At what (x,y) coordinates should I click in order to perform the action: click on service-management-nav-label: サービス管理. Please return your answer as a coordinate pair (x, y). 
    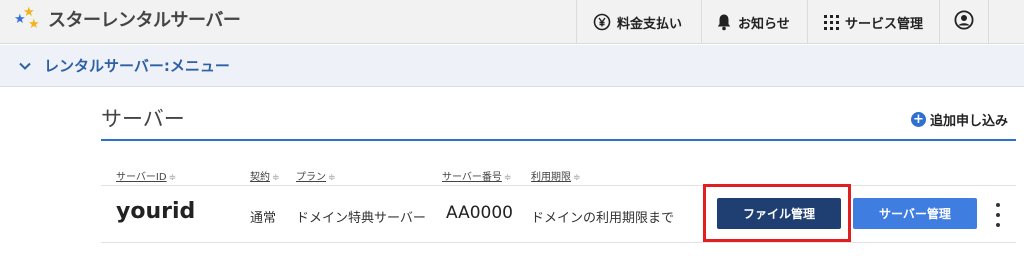
    Looking at the image, I should click on (884, 24).